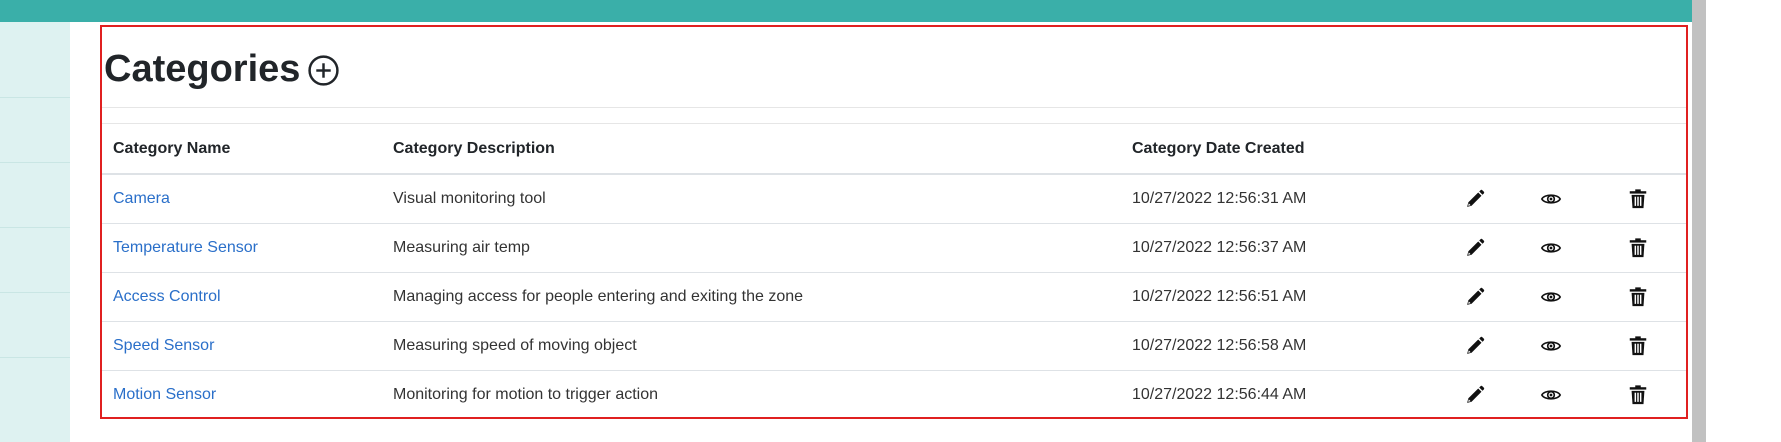 This screenshot has width=1781, height=442. I want to click on cell-category-name: Motion Sensor, so click(242, 395).